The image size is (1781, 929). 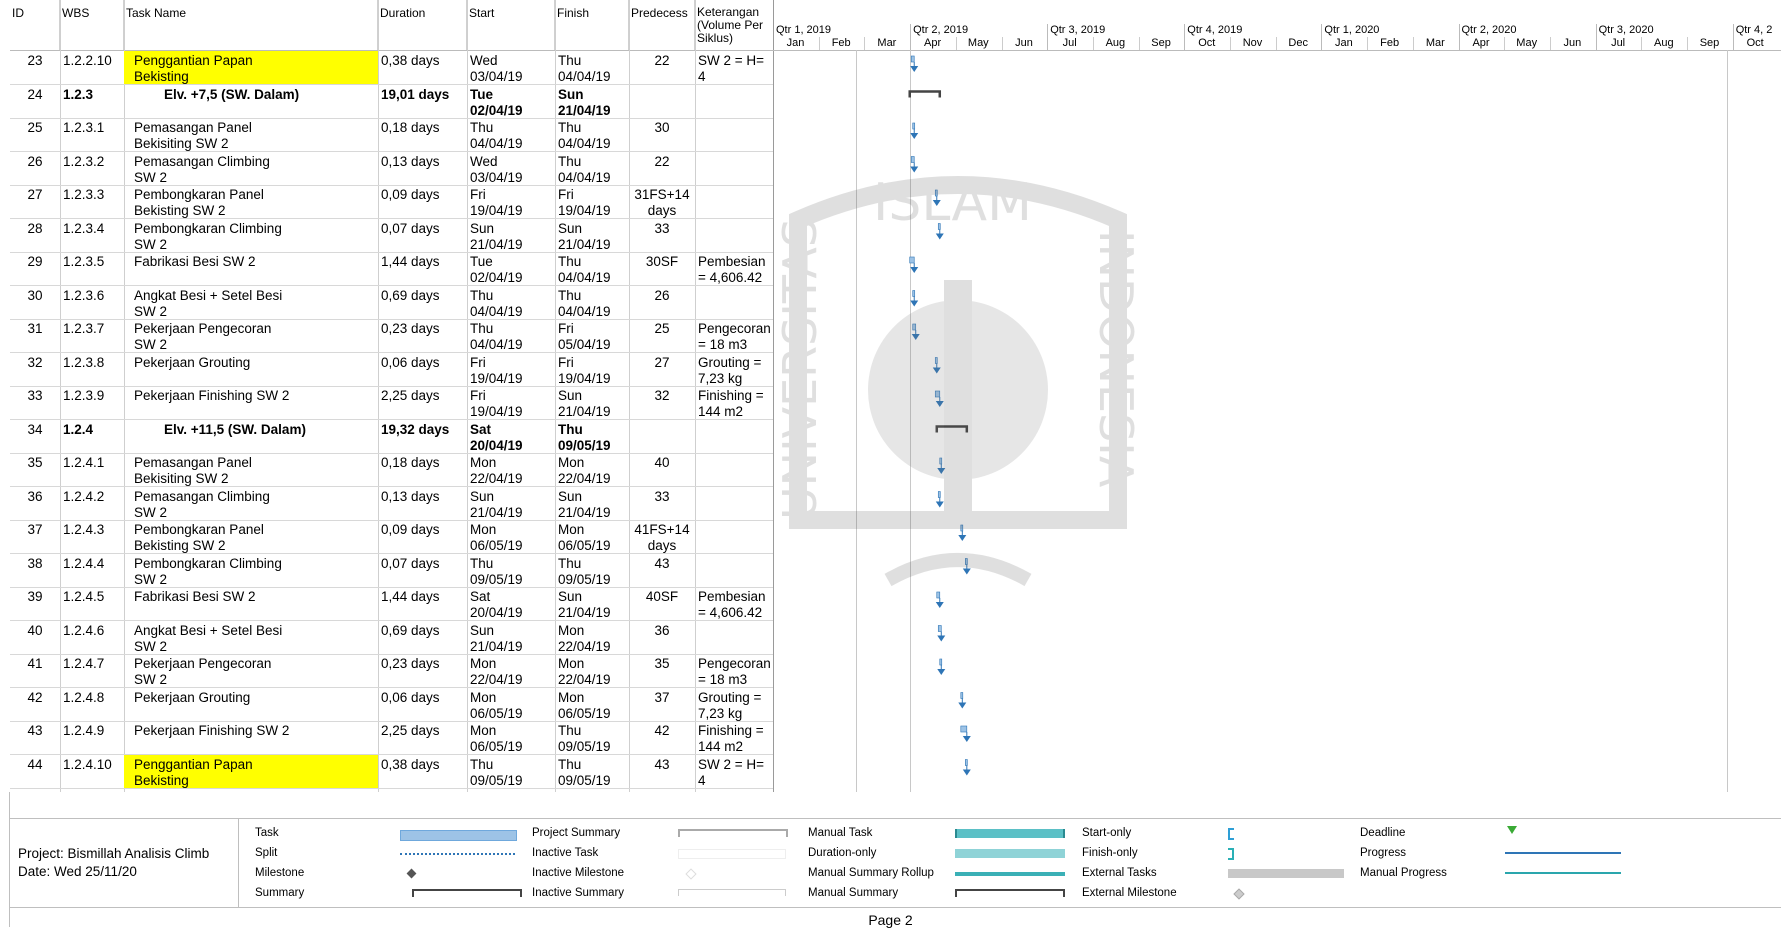 What do you see at coordinates (1069, 43) in the screenshot?
I see `timescale-month: Jul` at bounding box center [1069, 43].